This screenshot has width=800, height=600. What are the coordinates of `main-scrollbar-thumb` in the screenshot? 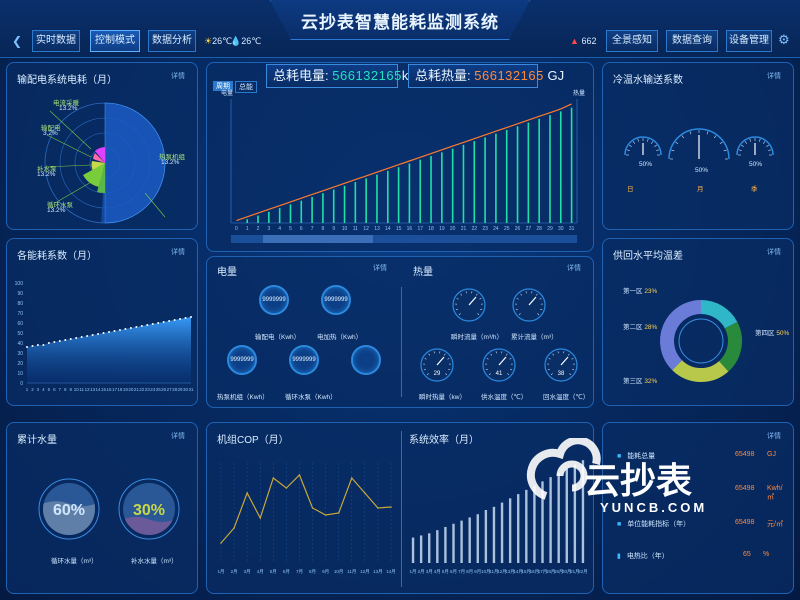 It's located at (318, 239).